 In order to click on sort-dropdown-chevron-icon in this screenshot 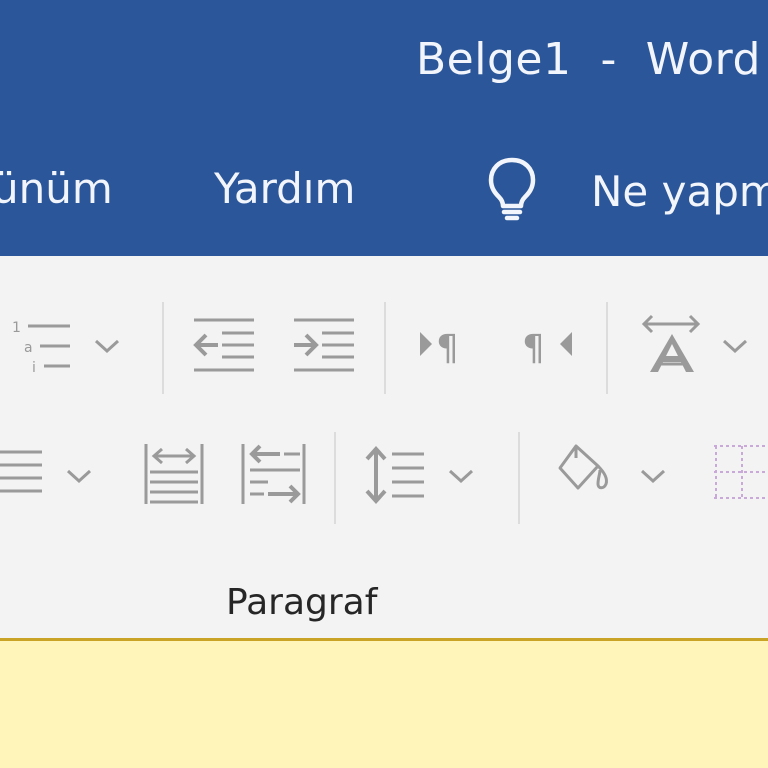, I will do `click(735, 346)`.